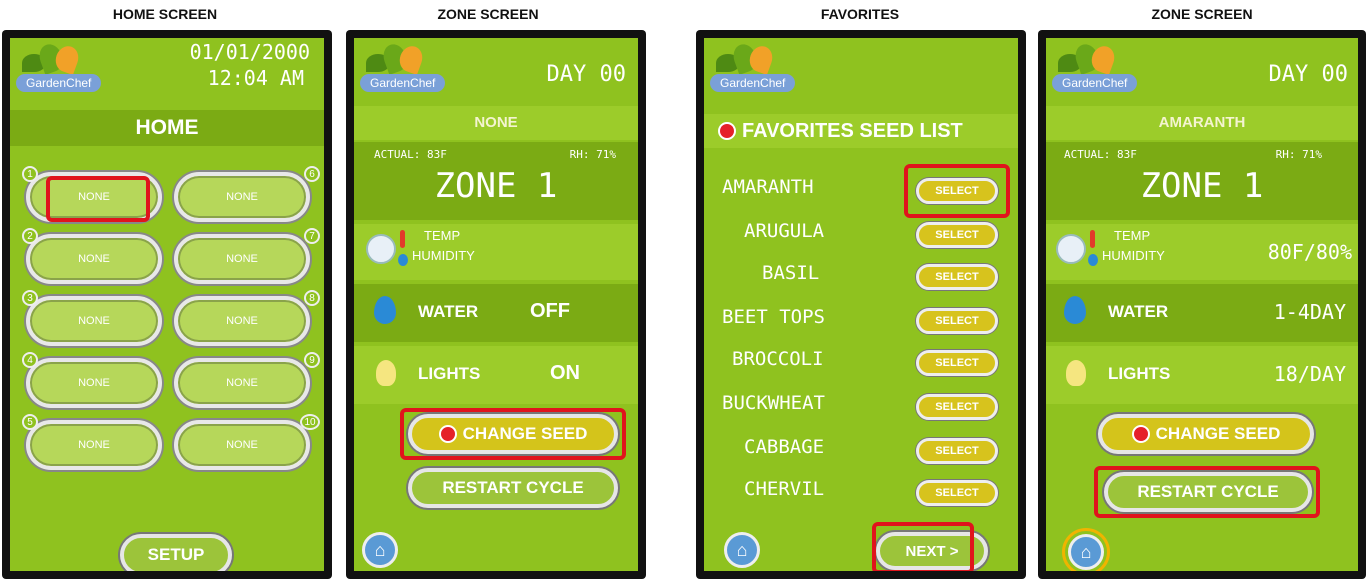 The height and width of the screenshot is (579, 1366). I want to click on home-title: HOME, so click(167, 127).